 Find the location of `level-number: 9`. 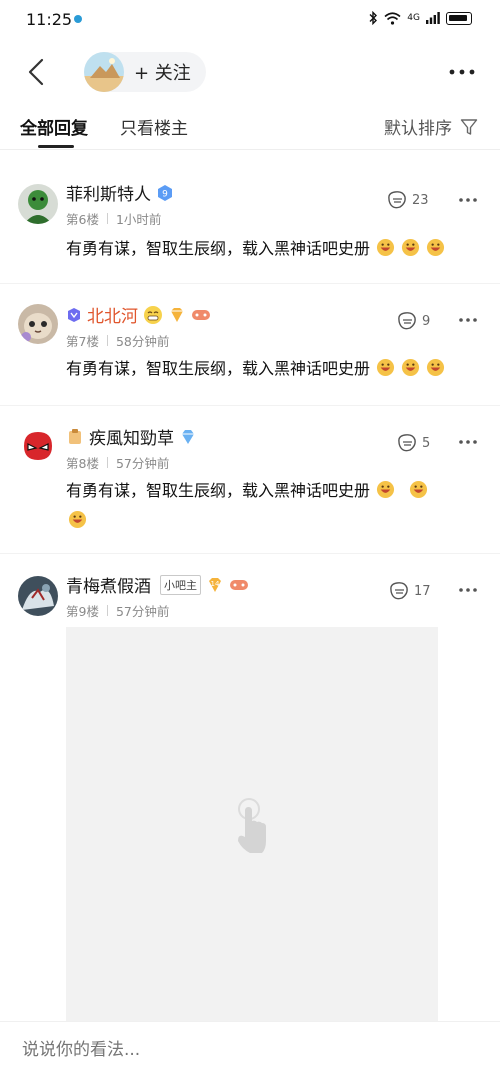

level-number: 9 is located at coordinates (165, 194).